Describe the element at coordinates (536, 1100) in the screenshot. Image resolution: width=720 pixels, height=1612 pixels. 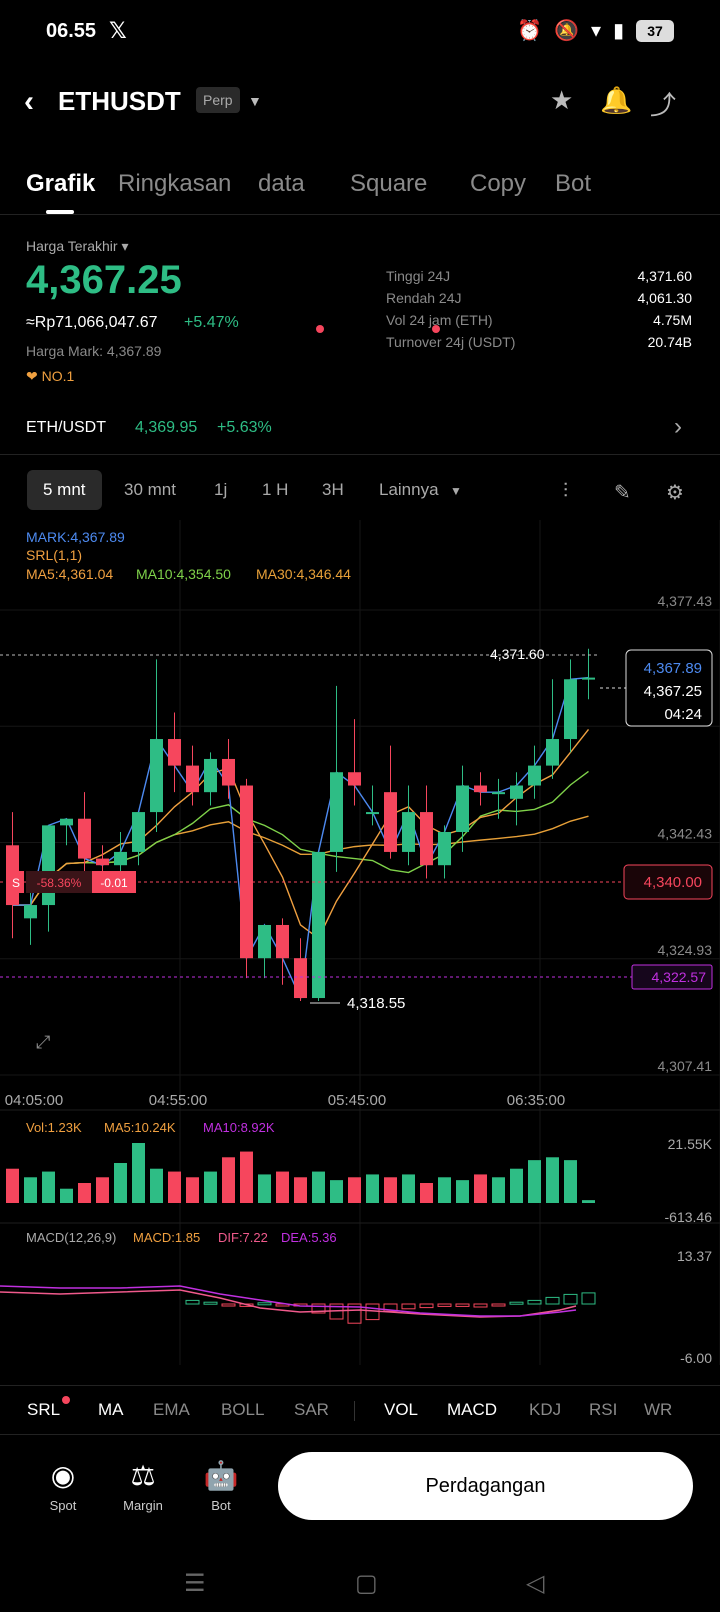
I see `x-tick-label: 06:35:00` at that location.